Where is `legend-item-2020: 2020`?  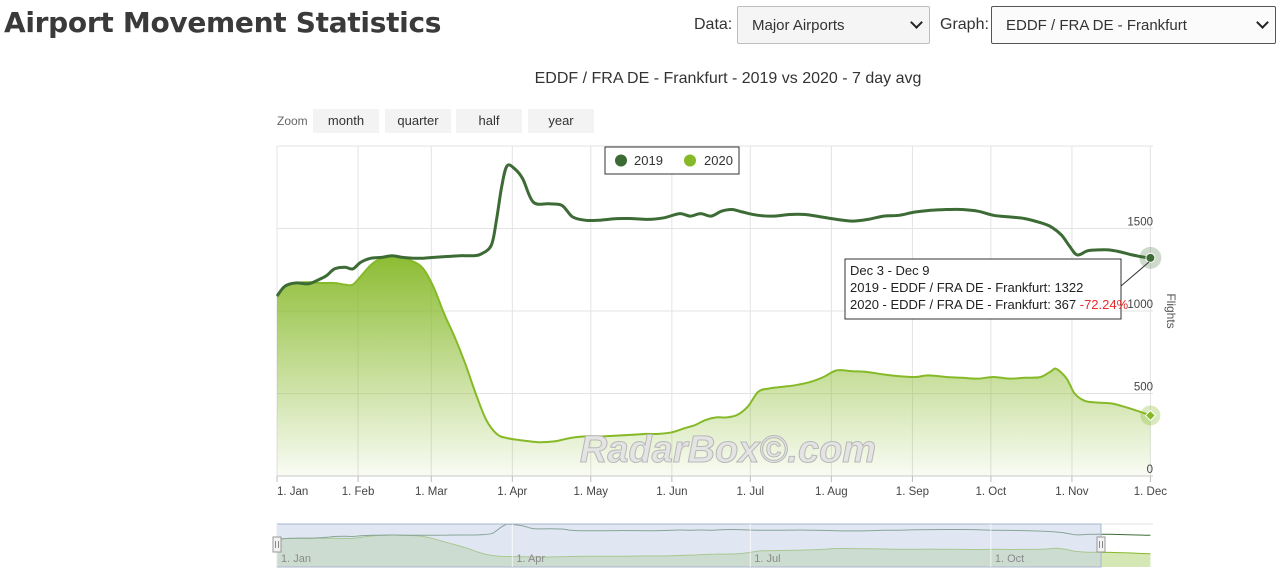
legend-item-2020: 2020 is located at coordinates (708, 160).